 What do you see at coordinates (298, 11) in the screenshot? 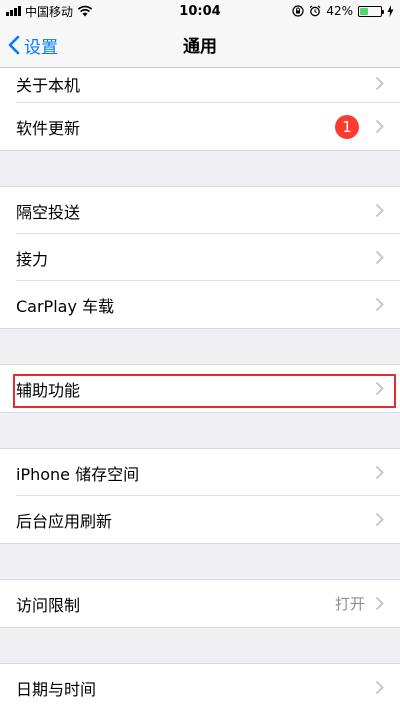
I see `orientation-lock-icon` at bounding box center [298, 11].